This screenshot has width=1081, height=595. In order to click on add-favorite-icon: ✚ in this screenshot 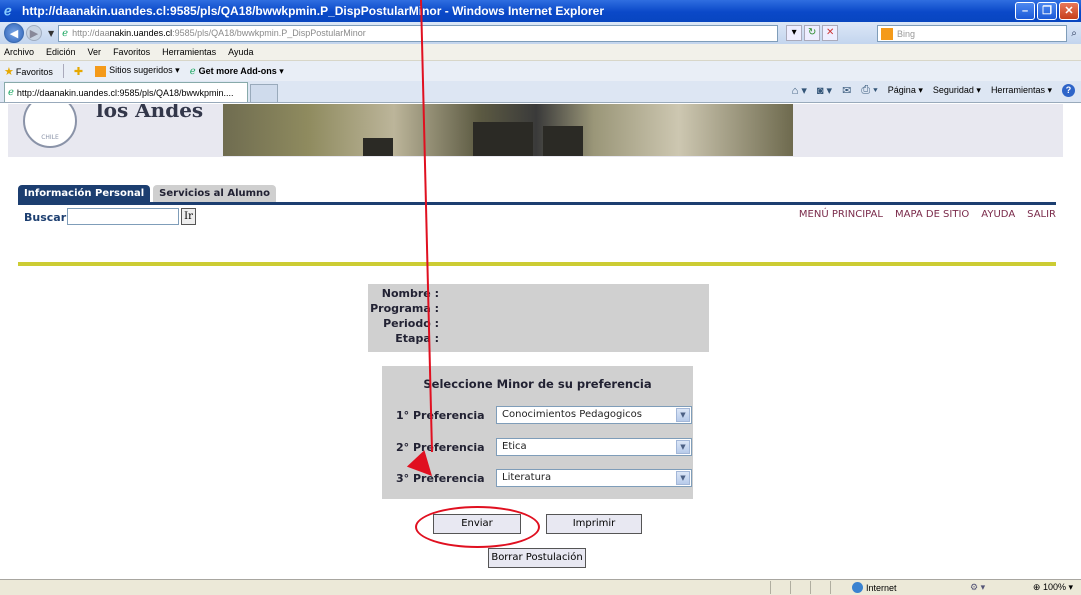, I will do `click(78, 71)`.